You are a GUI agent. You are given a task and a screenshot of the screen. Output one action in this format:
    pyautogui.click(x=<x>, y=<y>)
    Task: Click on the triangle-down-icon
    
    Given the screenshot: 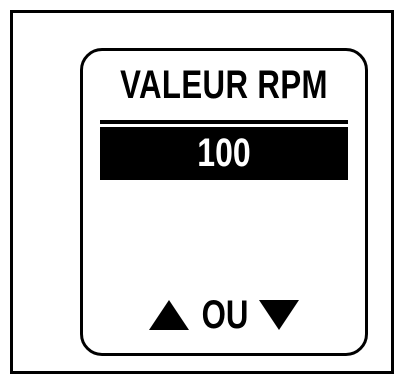 What is the action you would take?
    pyautogui.click(x=279, y=315)
    